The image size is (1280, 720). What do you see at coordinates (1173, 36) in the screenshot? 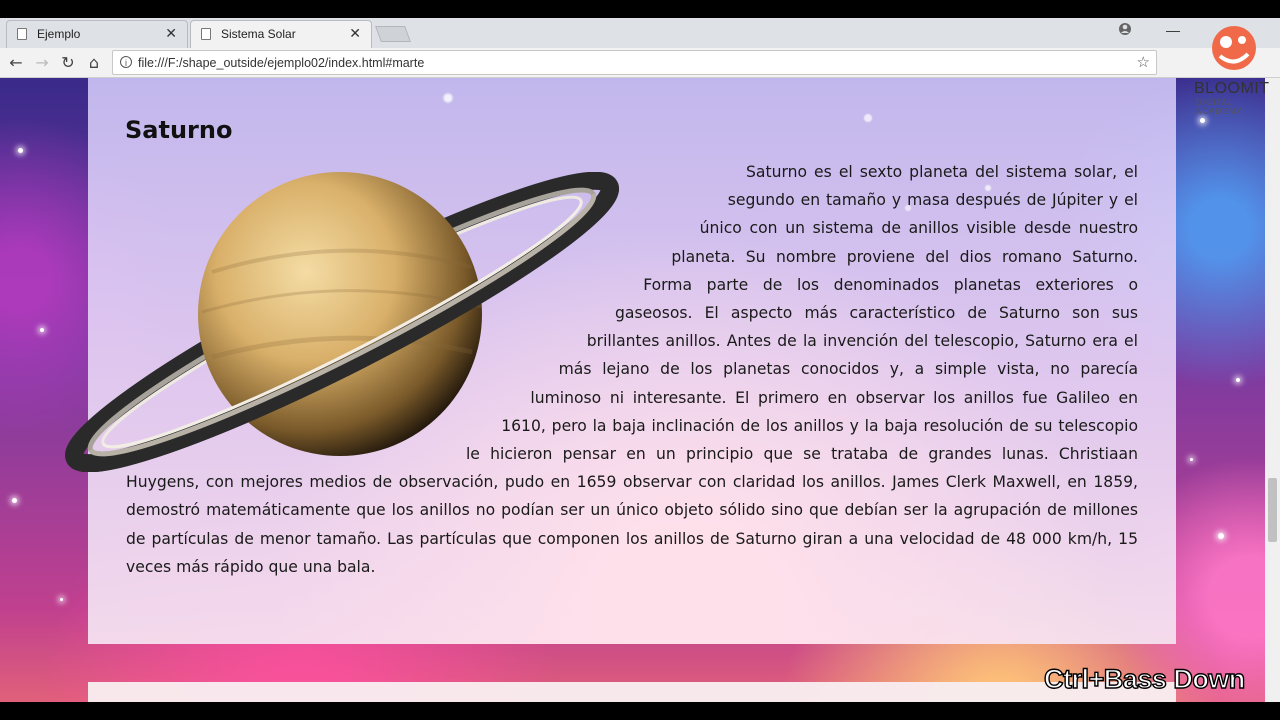
I see `minimize-icon: —` at bounding box center [1173, 36].